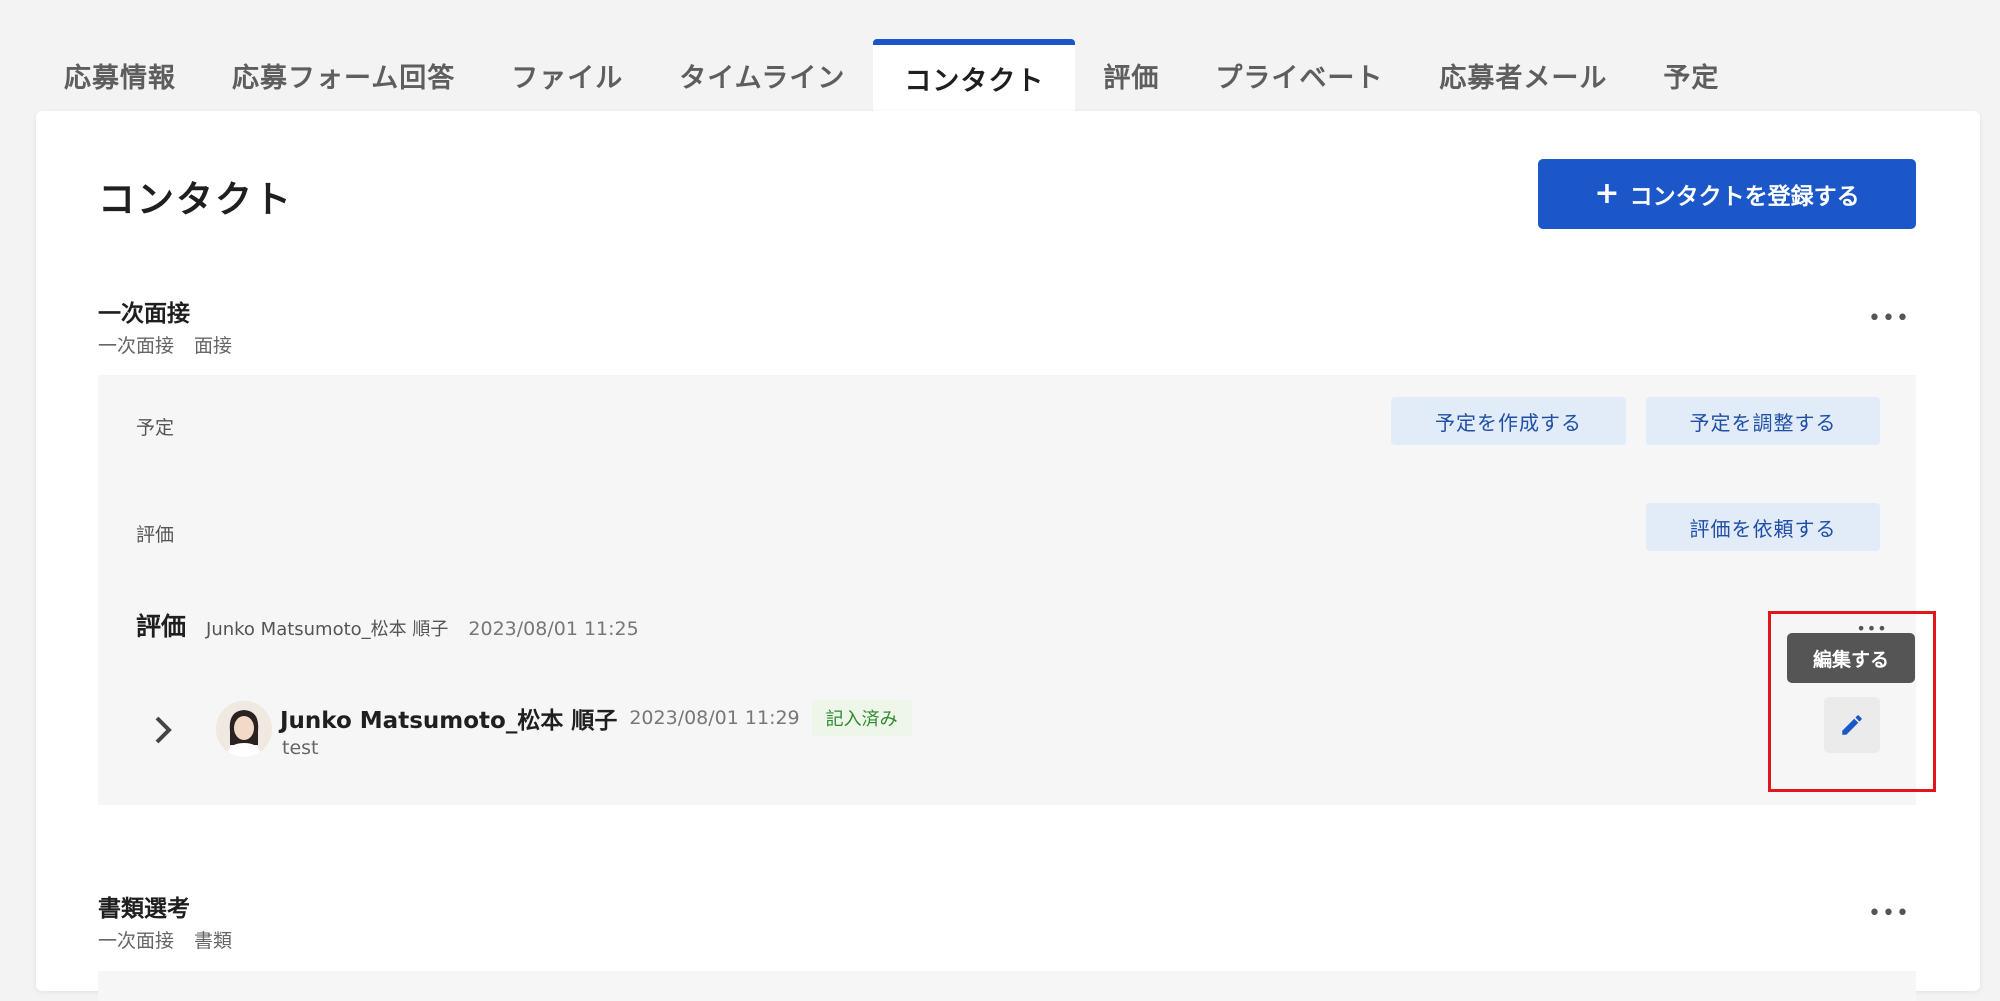  What do you see at coordinates (213, 941) in the screenshot?
I see `section-type: 書類` at bounding box center [213, 941].